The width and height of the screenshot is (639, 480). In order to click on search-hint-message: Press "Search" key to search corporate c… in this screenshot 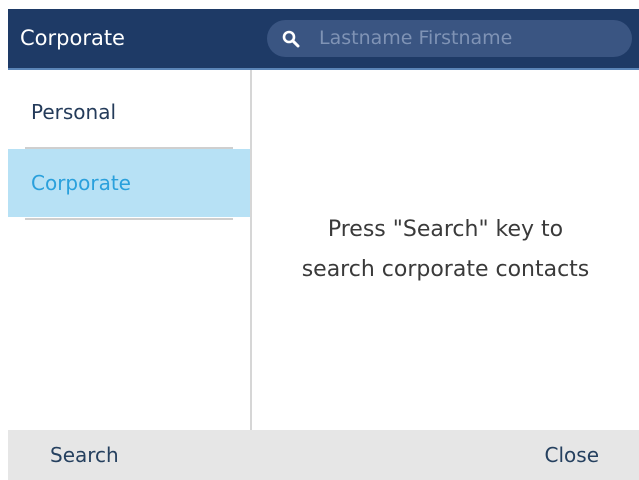, I will do `click(445, 250)`.